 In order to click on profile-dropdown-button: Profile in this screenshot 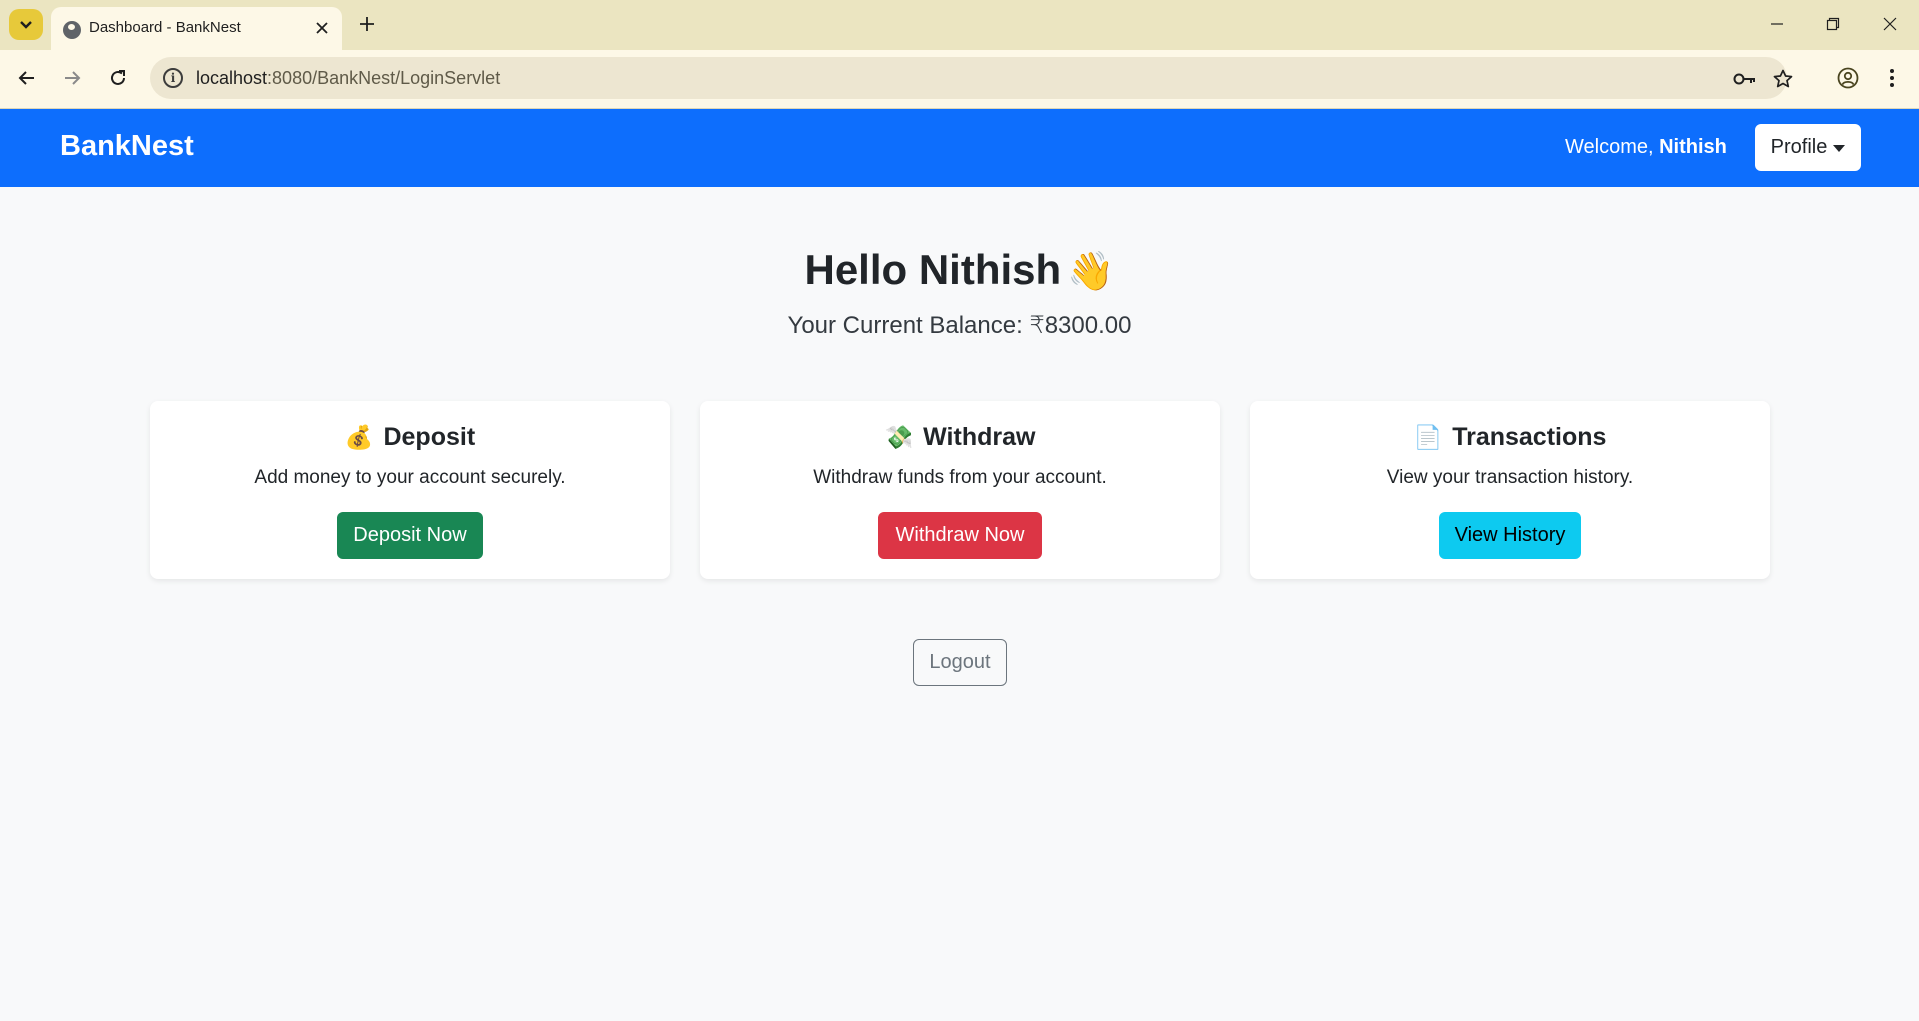, I will do `click(1808, 147)`.